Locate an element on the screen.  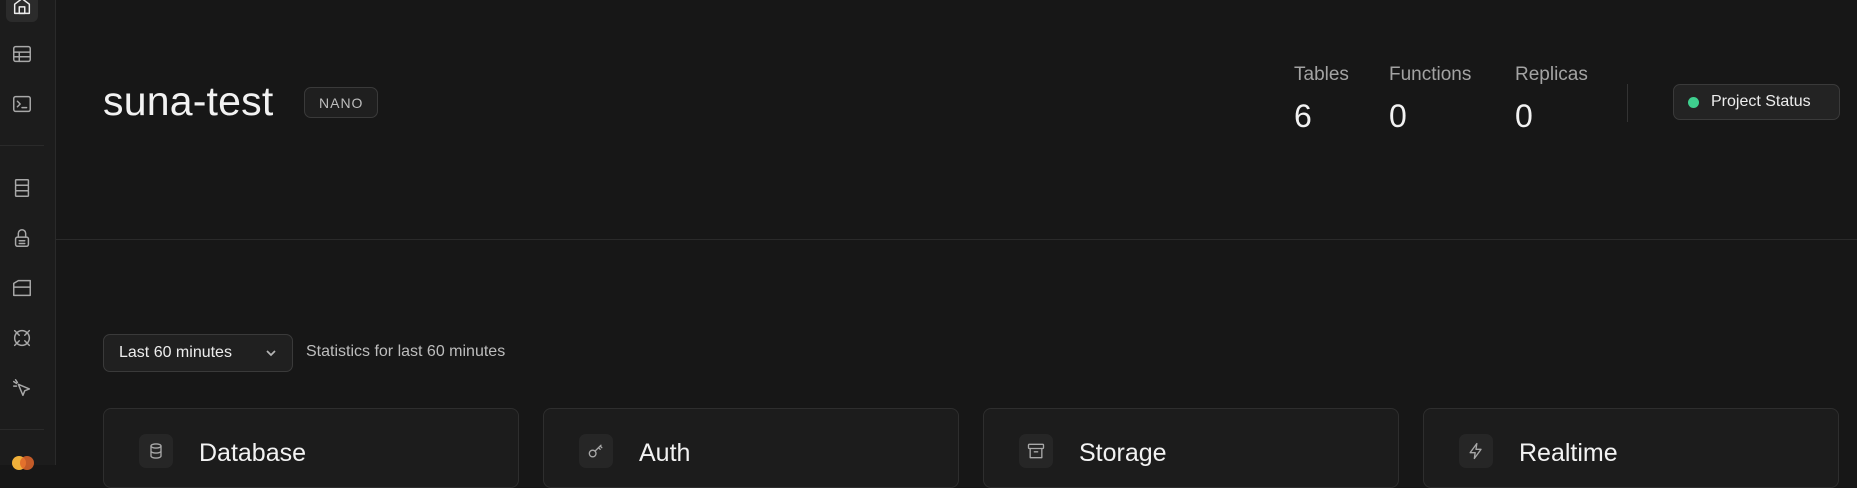
table-editor-icon is located at coordinates (22, 54).